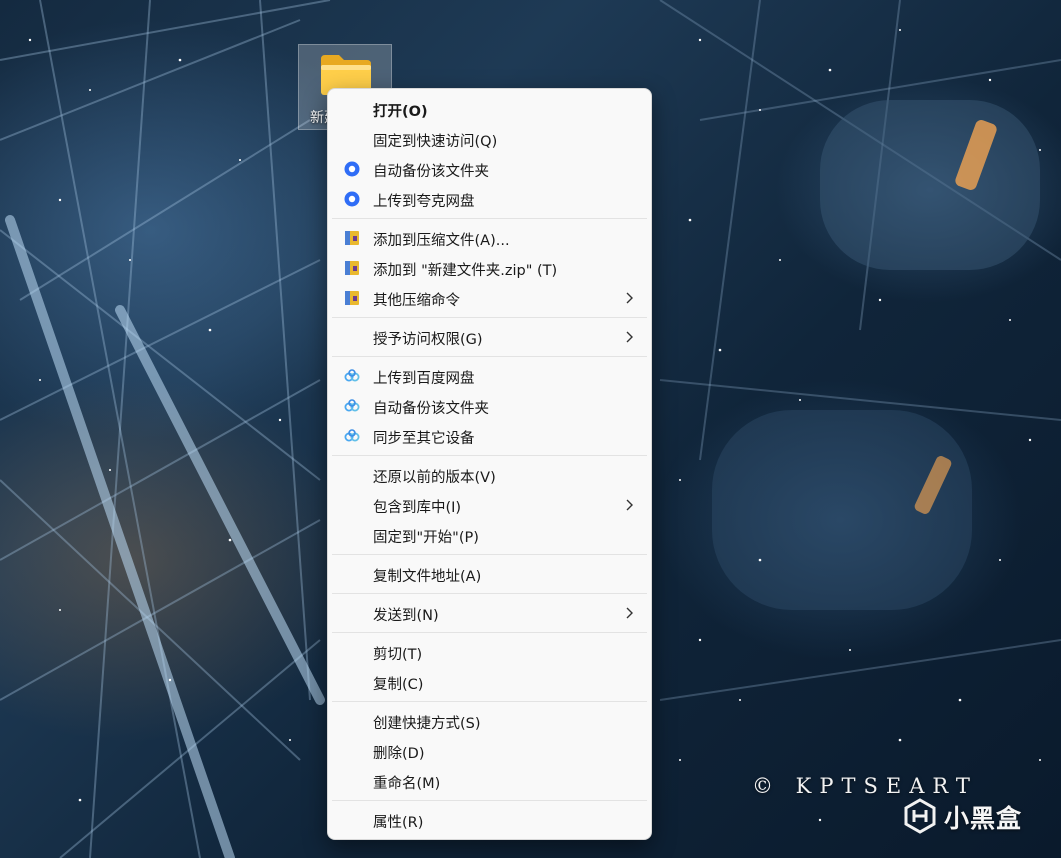 The height and width of the screenshot is (858, 1061). I want to click on menu-item-label: 同步至其它设备, so click(424, 439).